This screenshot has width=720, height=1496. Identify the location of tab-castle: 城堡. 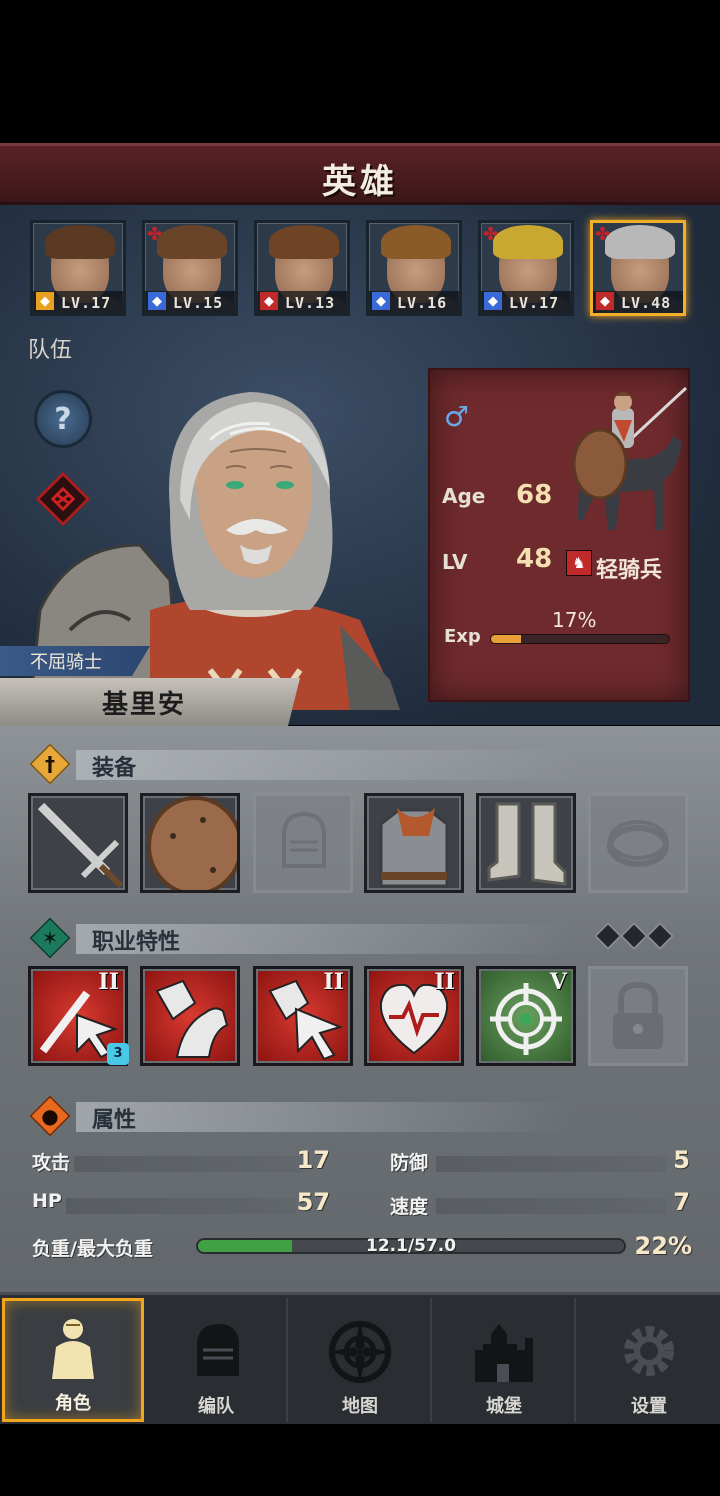
(505, 1360).